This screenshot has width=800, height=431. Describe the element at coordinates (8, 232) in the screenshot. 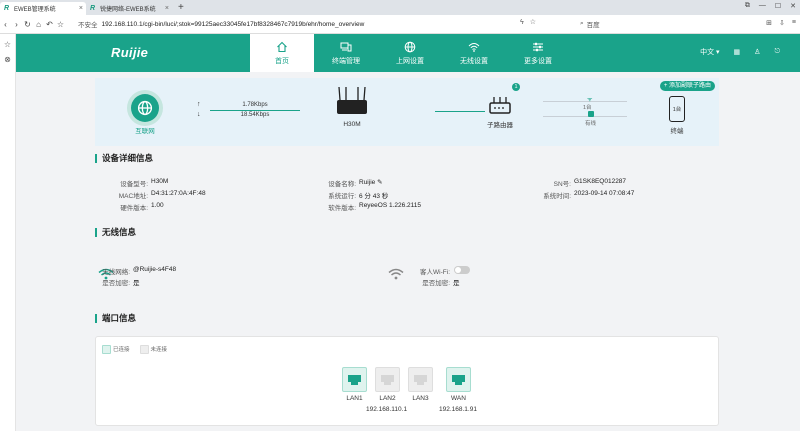

I see `browser-sidebar: ☆ ⊗` at that location.